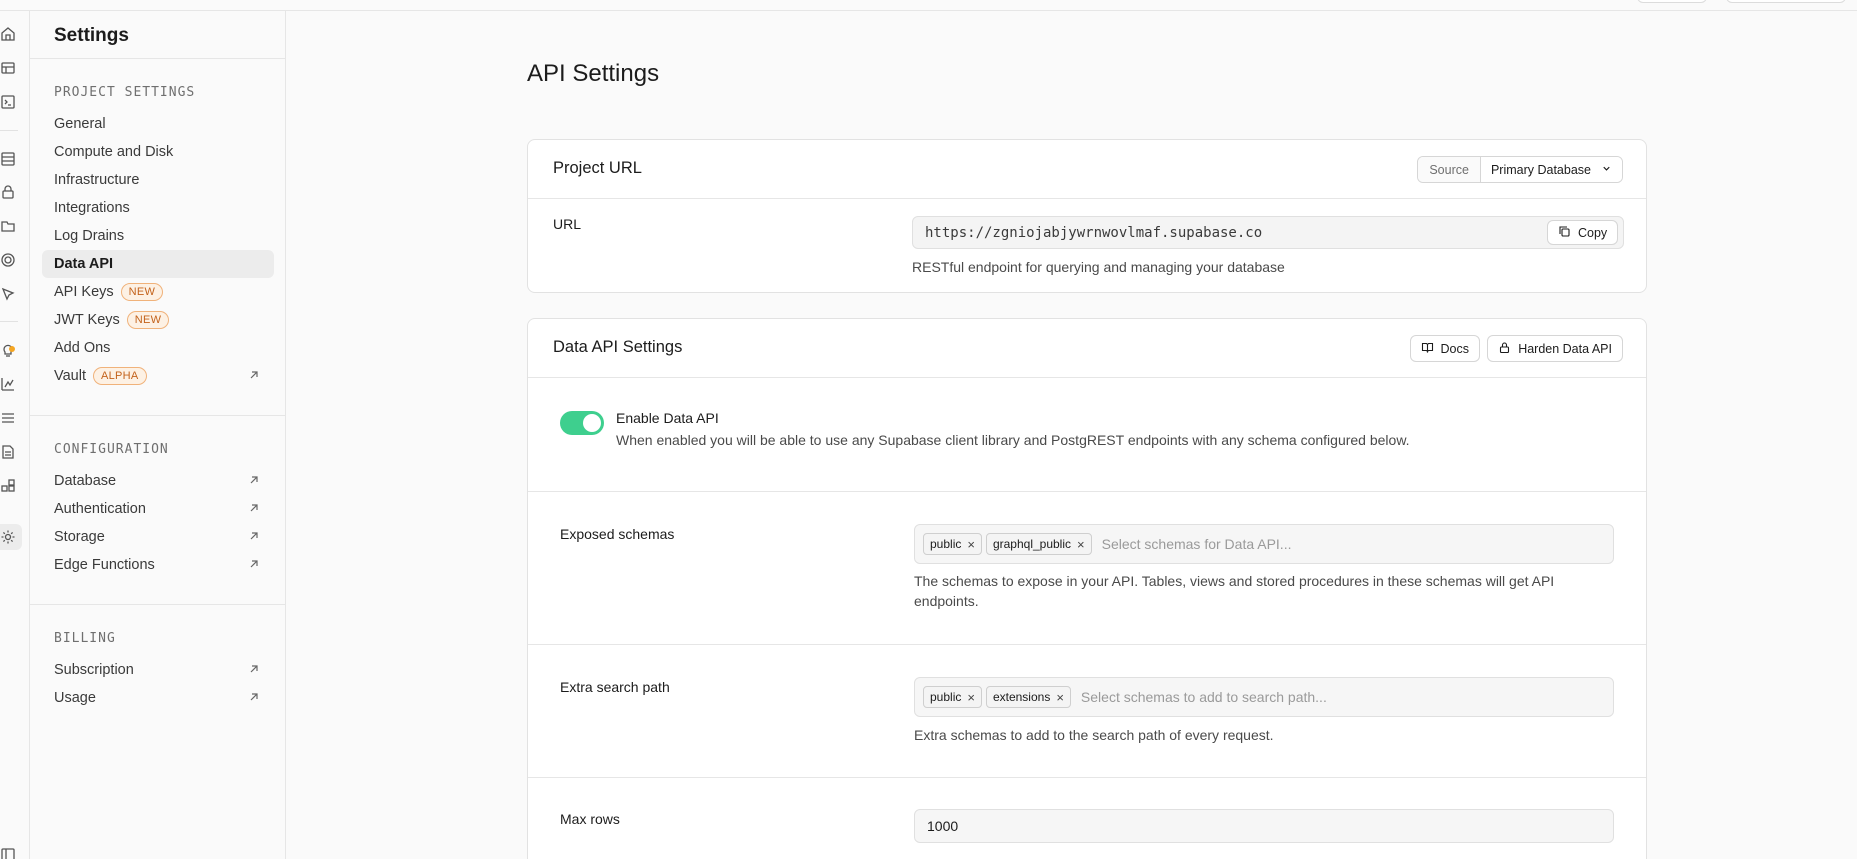  I want to click on sidebar-item-database: Database, so click(158, 481).